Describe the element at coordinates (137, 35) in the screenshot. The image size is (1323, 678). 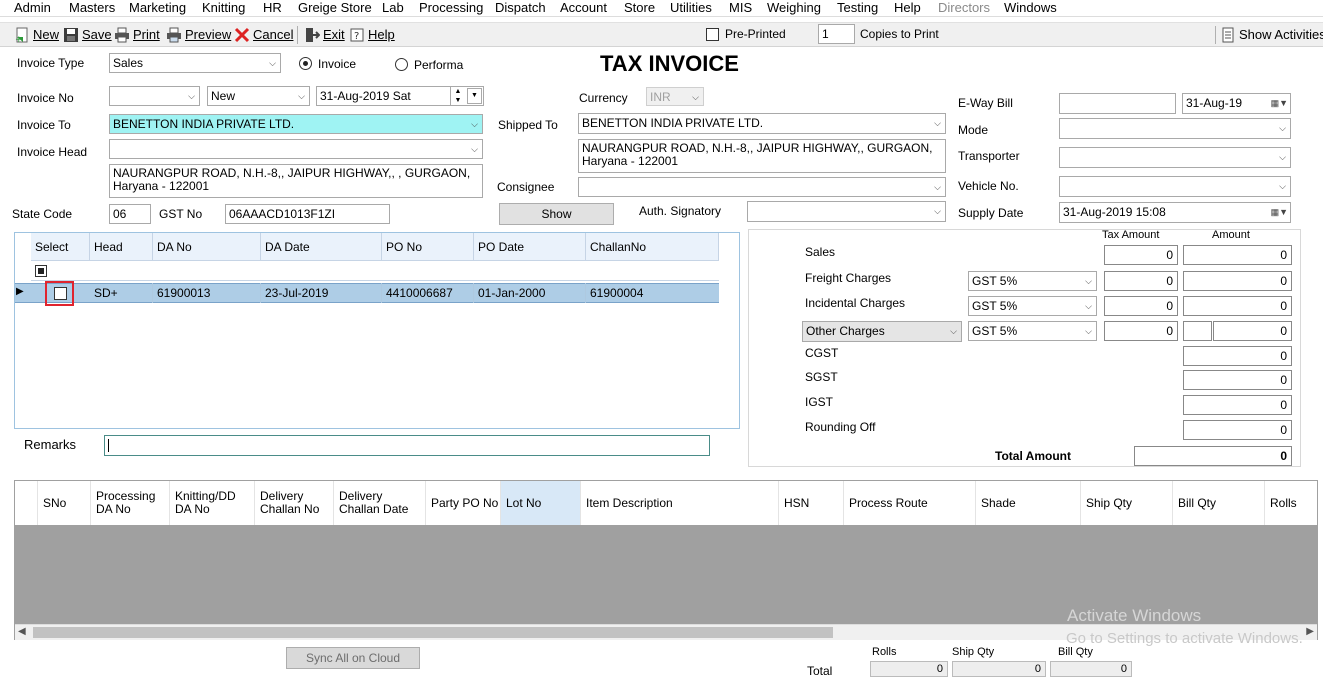
I see `print-button: Print` at that location.